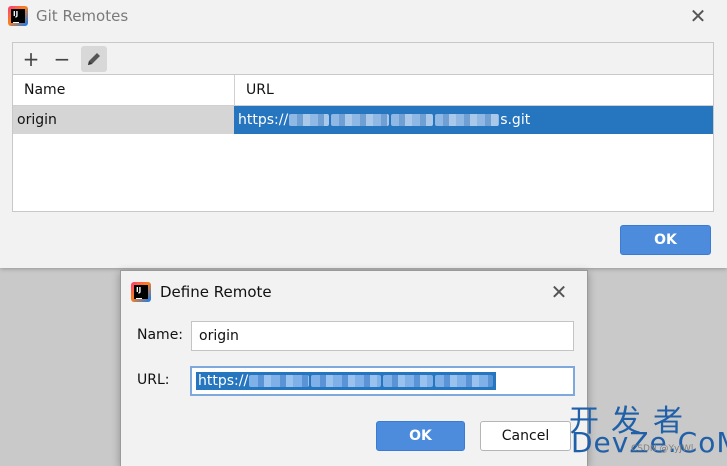 This screenshot has height=466, width=727. What do you see at coordinates (515, 120) in the screenshot?
I see `url-suffix: s.git` at bounding box center [515, 120].